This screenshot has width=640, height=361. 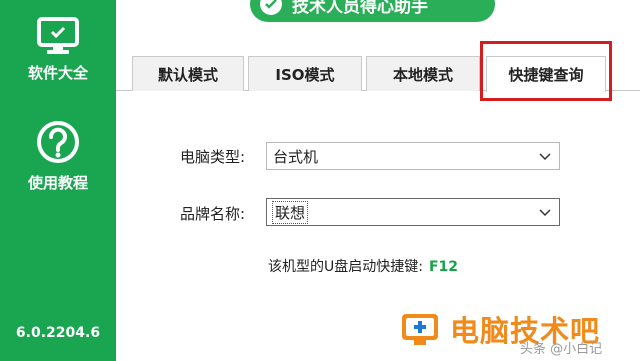 What do you see at coordinates (443, 267) in the screenshot?
I see `shortcut-key: F12` at bounding box center [443, 267].